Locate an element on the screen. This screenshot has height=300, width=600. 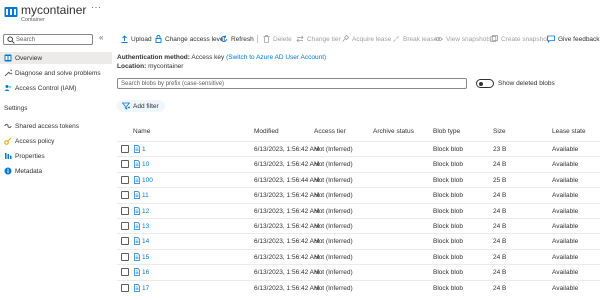
upload-button: Upload is located at coordinates (136, 39).